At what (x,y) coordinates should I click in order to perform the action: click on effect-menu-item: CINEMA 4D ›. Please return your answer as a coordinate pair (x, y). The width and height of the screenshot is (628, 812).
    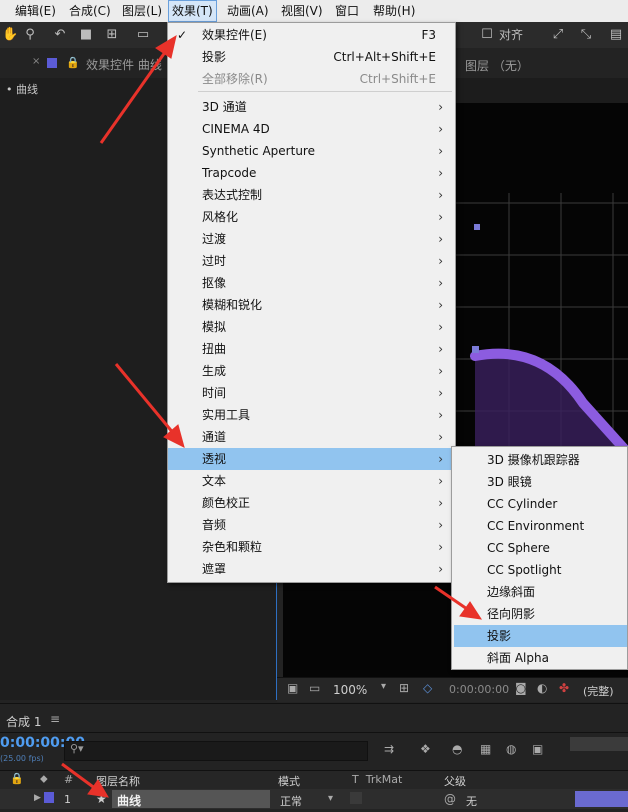
    Looking at the image, I should click on (311, 129).